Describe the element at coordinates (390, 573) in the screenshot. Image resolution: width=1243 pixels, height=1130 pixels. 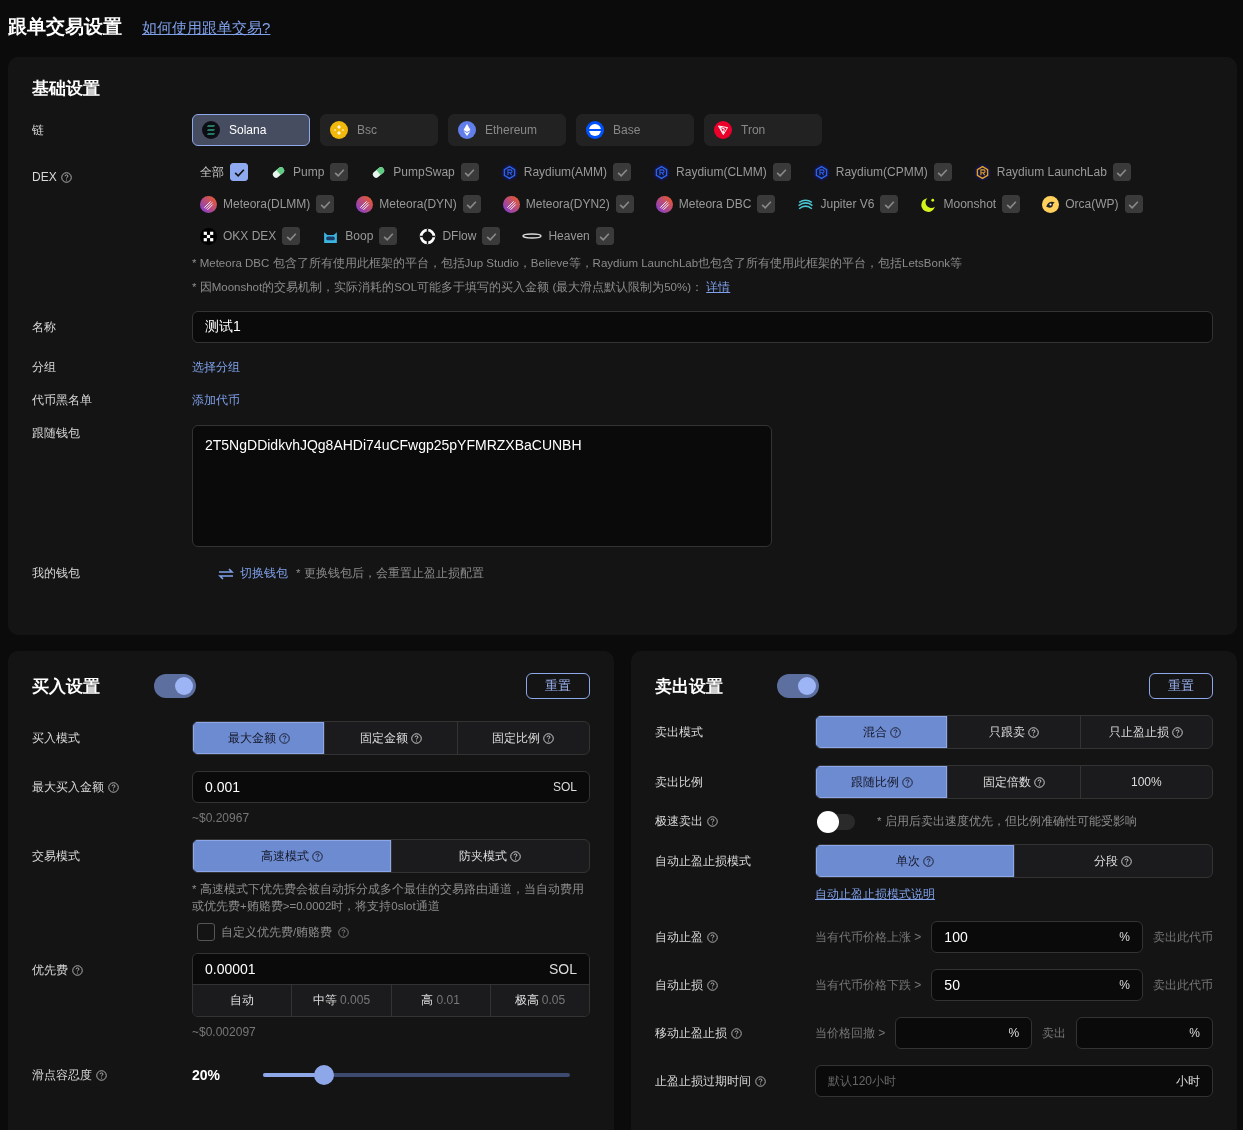
I see `note-text: * 更换钱包后，会重置止盈止损配置` at that location.